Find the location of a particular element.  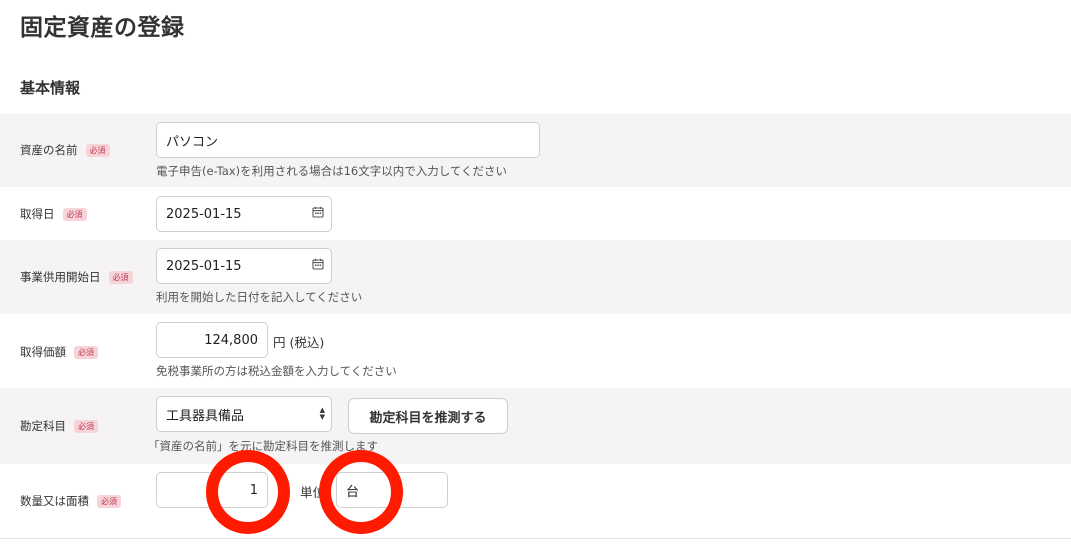

acquisition-date-label: 取得日 必須 is located at coordinates (53, 214).